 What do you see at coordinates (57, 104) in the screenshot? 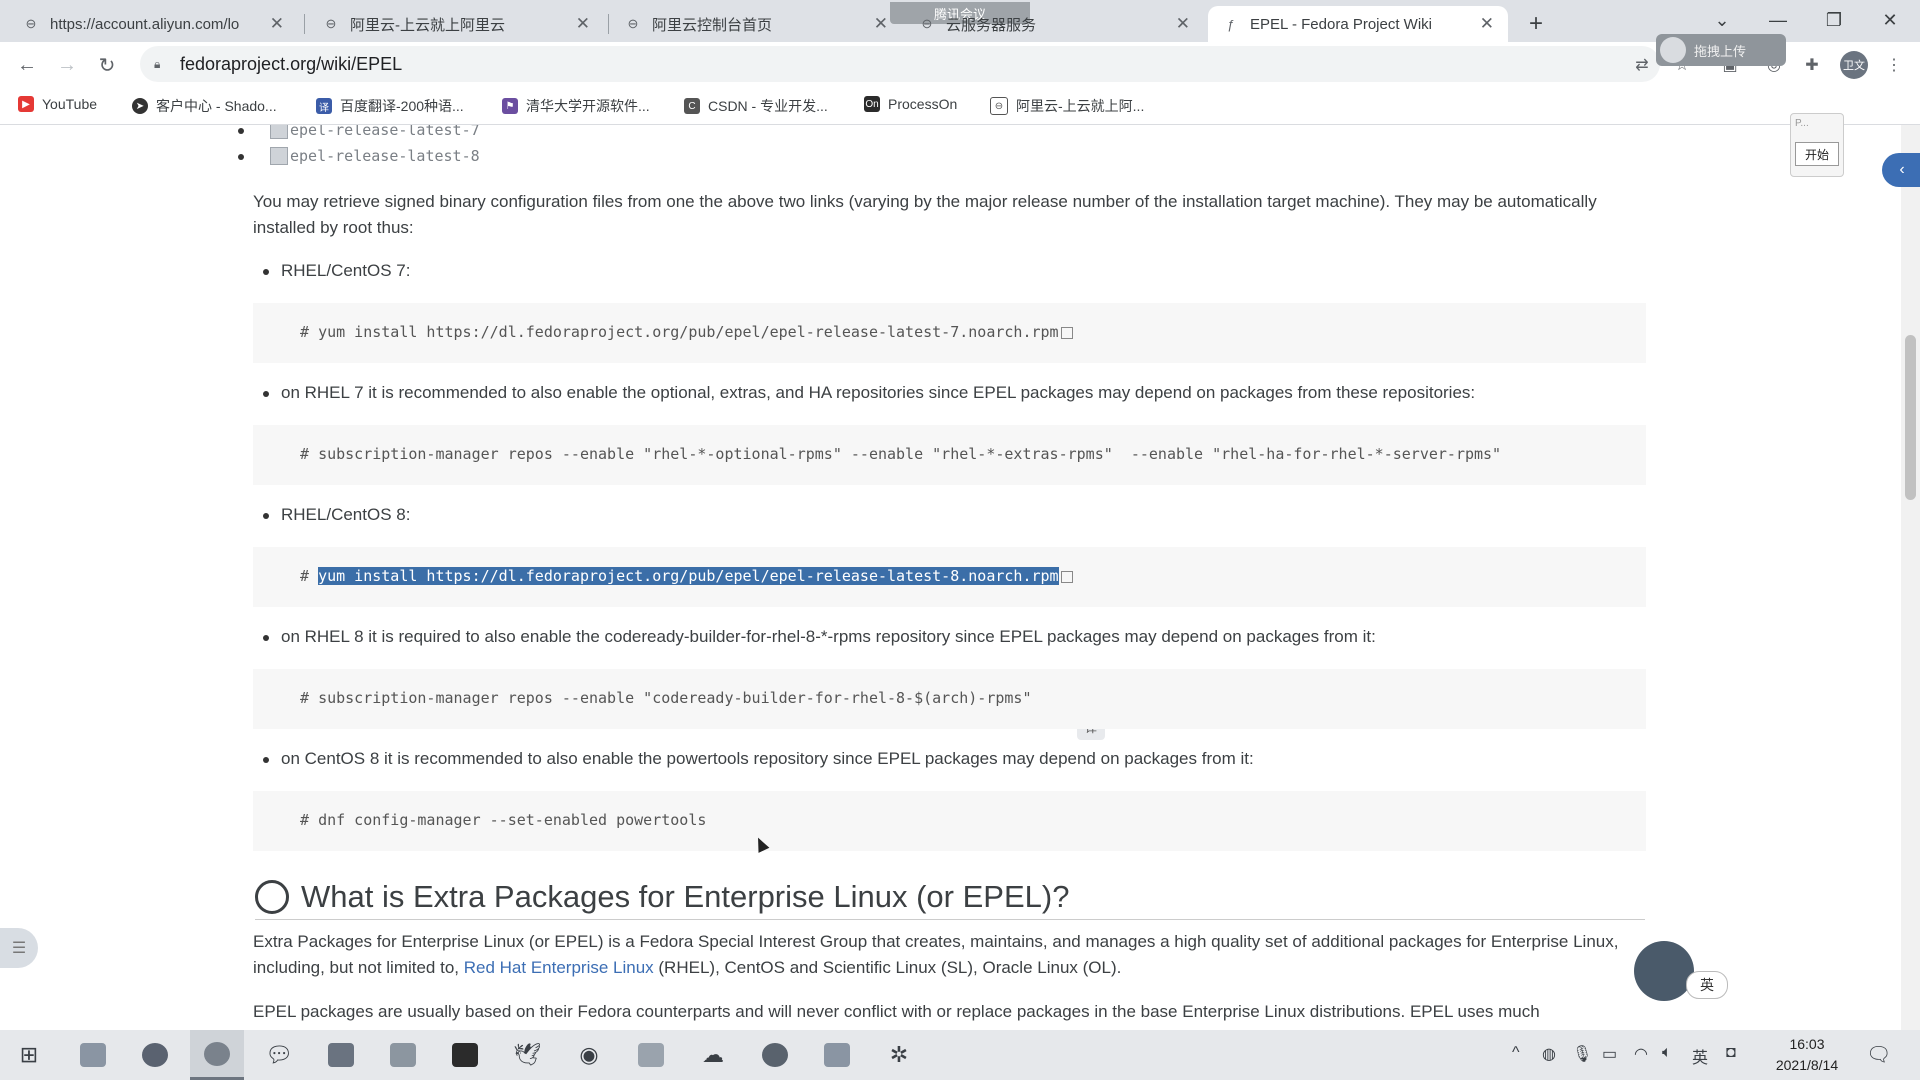
I see `bookmark-youtube: ▶ YouTube` at bounding box center [57, 104].